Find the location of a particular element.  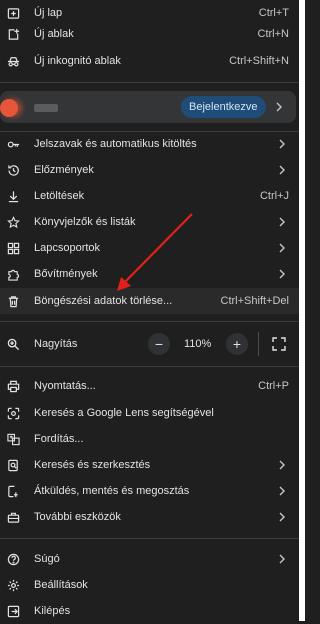

menu-item-extensions: Bővítmények is located at coordinates (149, 274).